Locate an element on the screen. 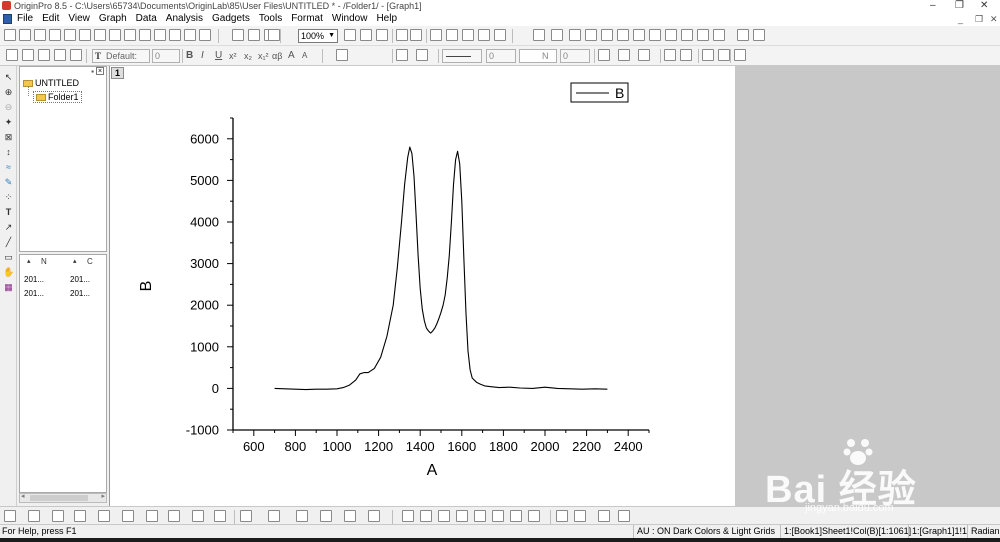  hand-icon: ✋ is located at coordinates (8, 272).